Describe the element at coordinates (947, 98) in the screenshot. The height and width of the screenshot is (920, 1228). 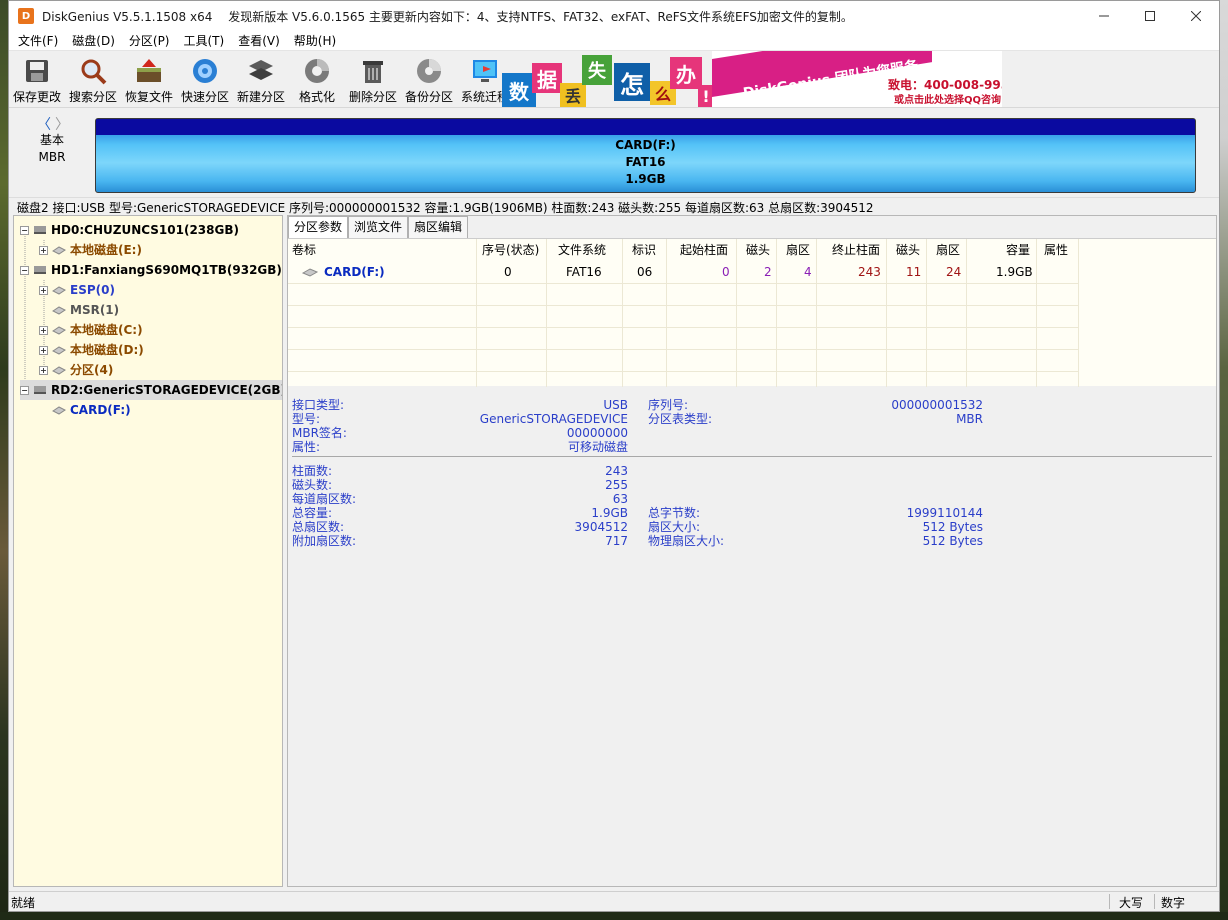
I see `banner-qq-link: 或点击此处选择QQ咨询` at that location.